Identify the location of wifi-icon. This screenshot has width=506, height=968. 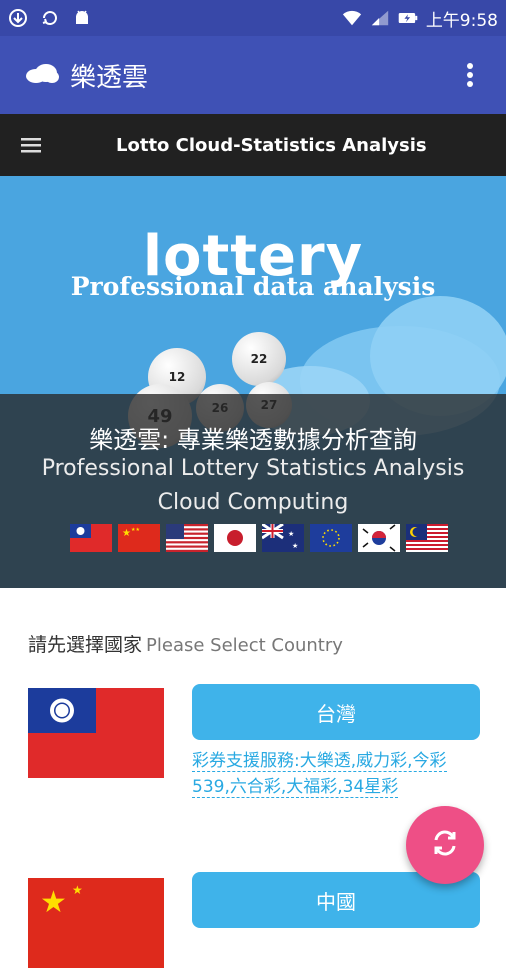
(352, 18).